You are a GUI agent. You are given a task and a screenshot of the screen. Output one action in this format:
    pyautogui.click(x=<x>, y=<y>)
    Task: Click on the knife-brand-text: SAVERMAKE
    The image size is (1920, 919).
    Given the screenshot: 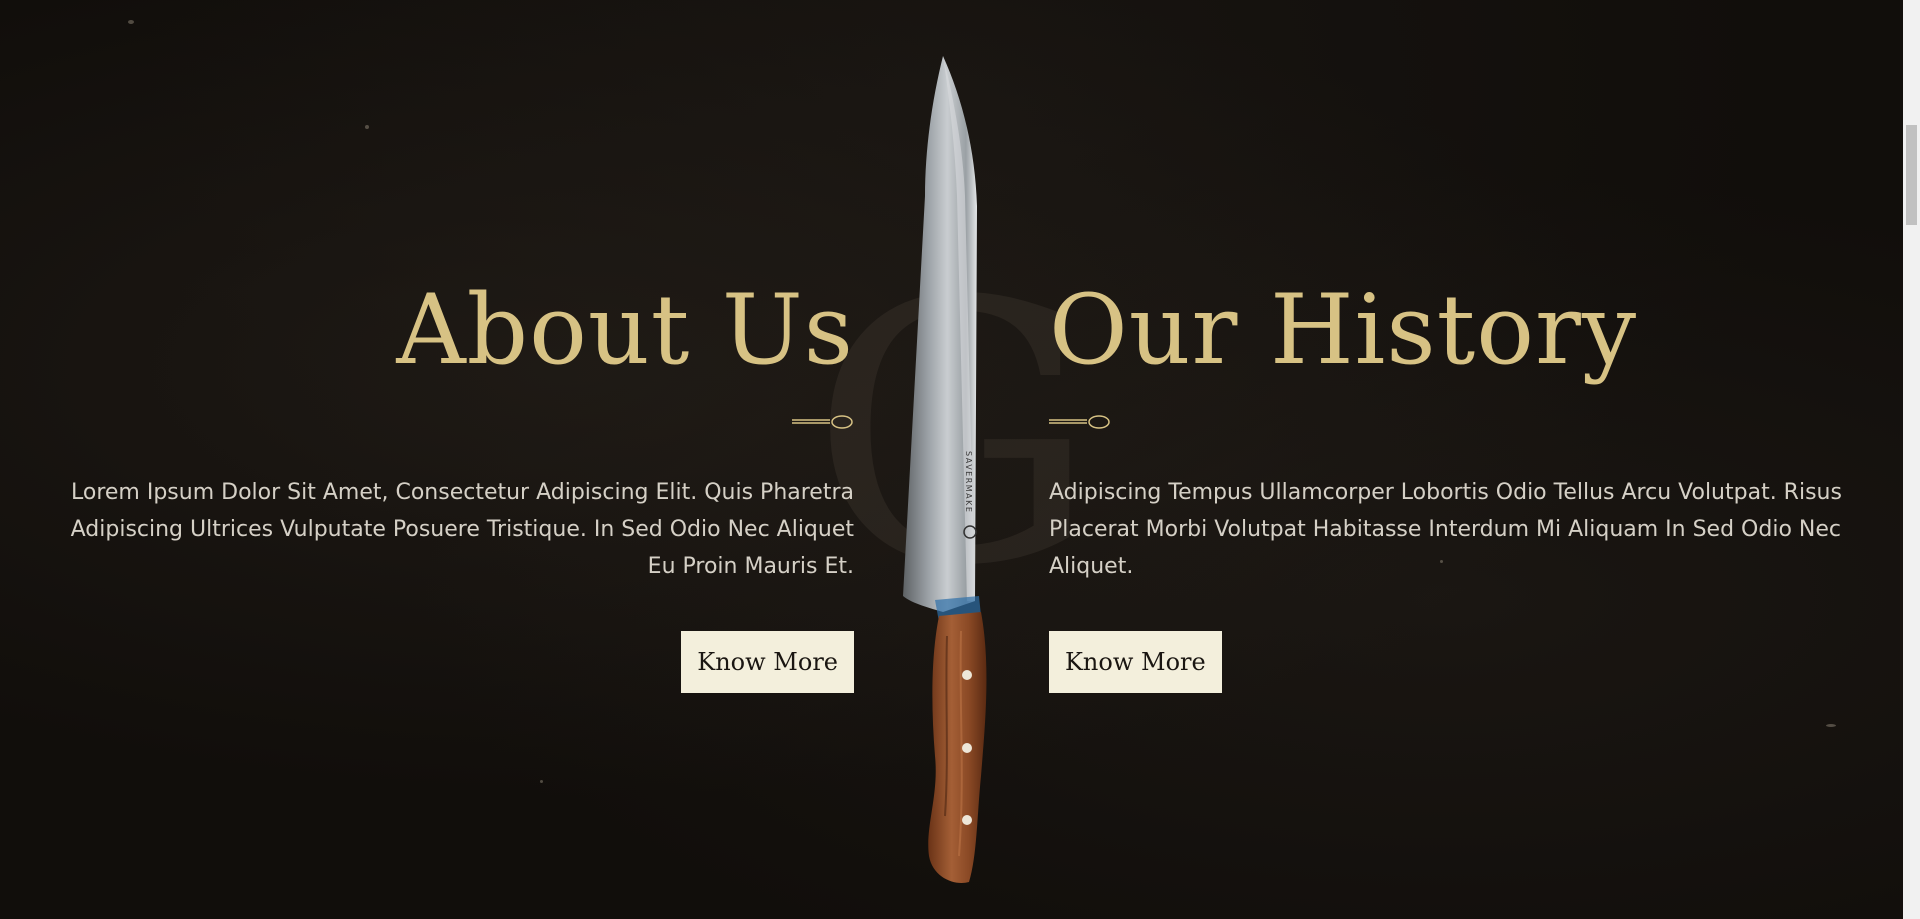 What is the action you would take?
    pyautogui.click(x=968, y=482)
    